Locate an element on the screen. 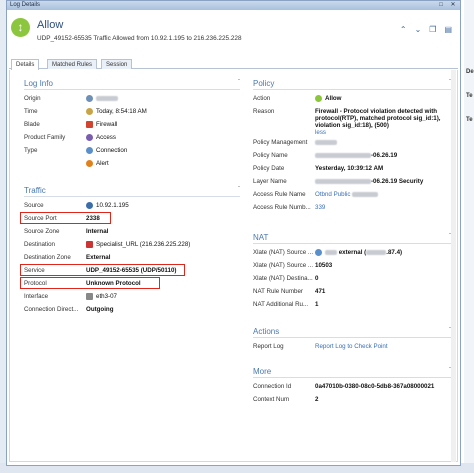  tab-details: Details is located at coordinates (25, 64).